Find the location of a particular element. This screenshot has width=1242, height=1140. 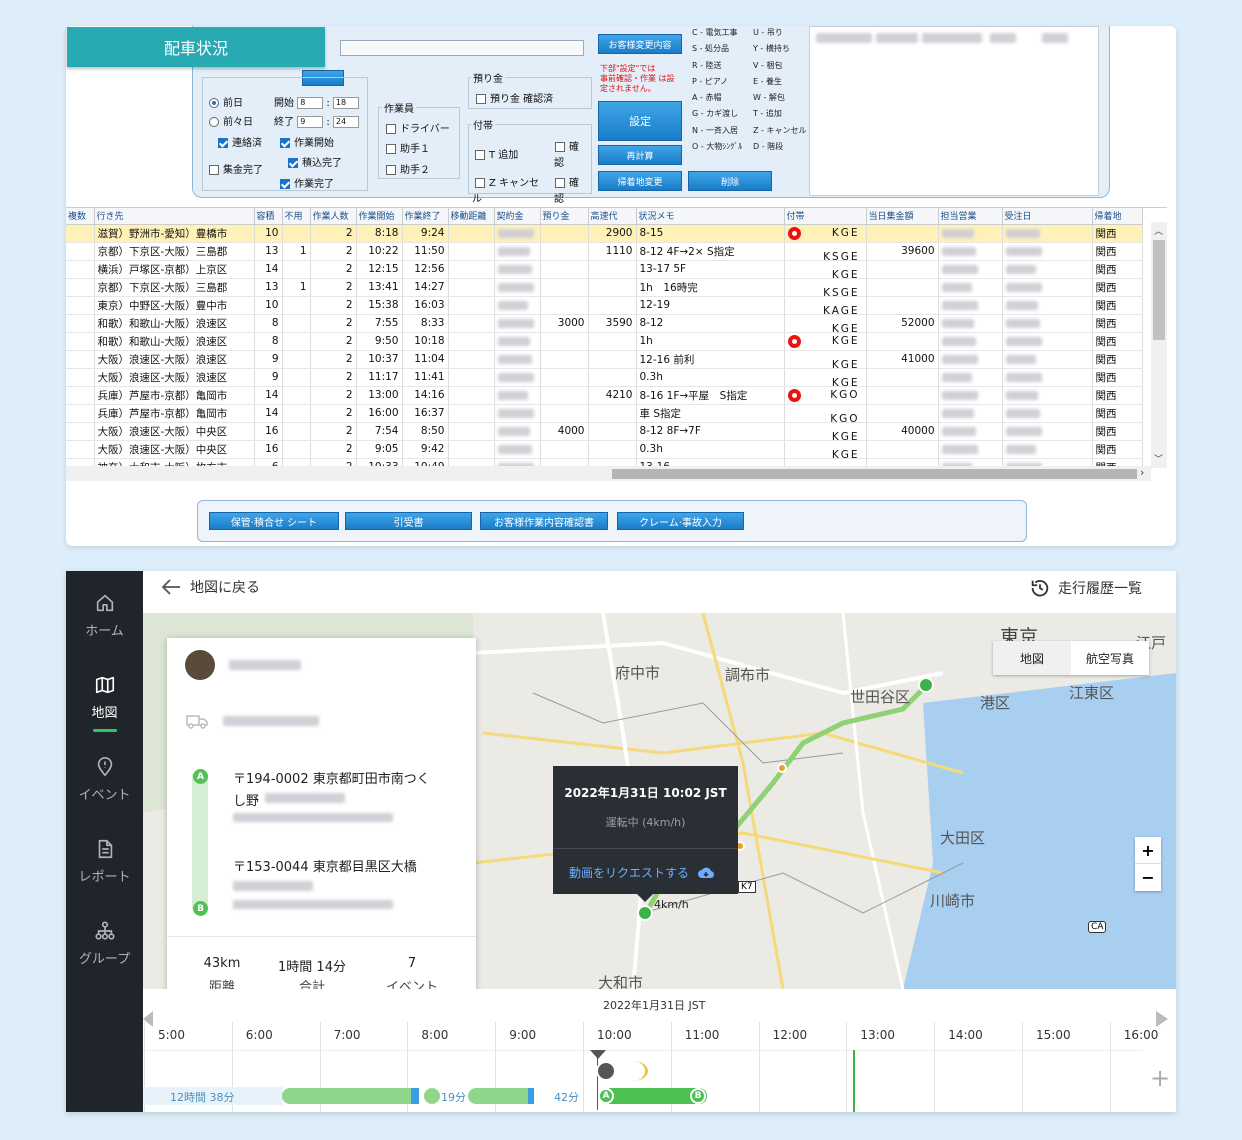

start-min-input: 18 is located at coordinates (345, 103).